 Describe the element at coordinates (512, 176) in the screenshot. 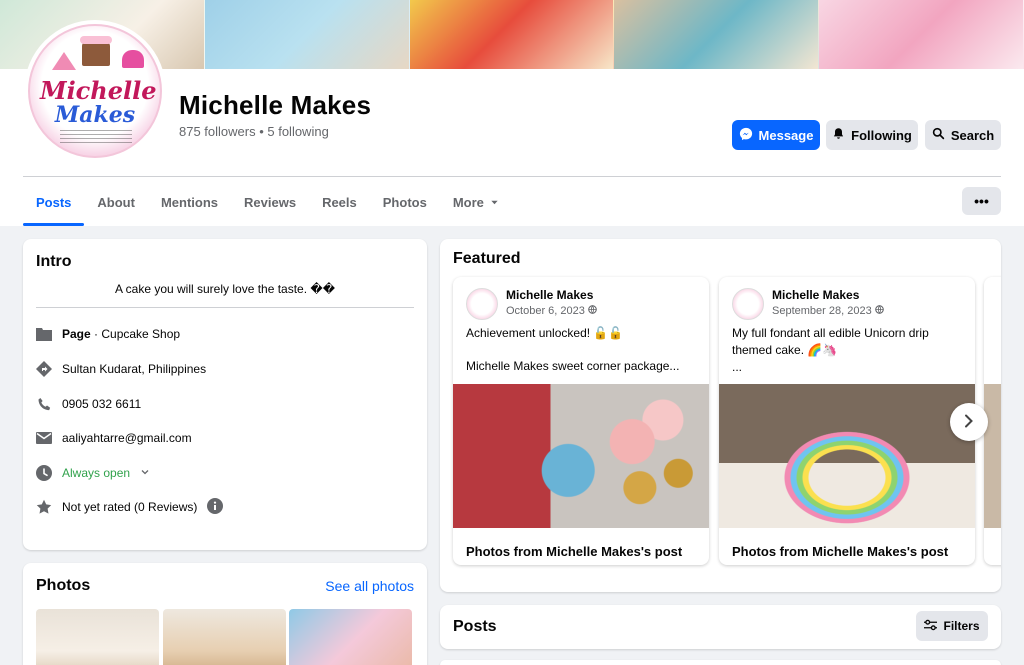

I see `header-divider` at that location.